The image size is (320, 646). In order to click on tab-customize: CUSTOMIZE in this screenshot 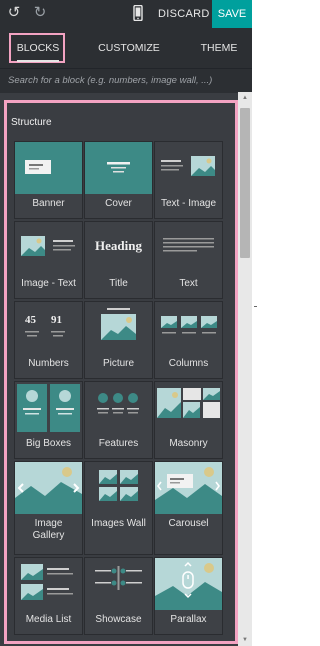, I will do `click(129, 48)`.